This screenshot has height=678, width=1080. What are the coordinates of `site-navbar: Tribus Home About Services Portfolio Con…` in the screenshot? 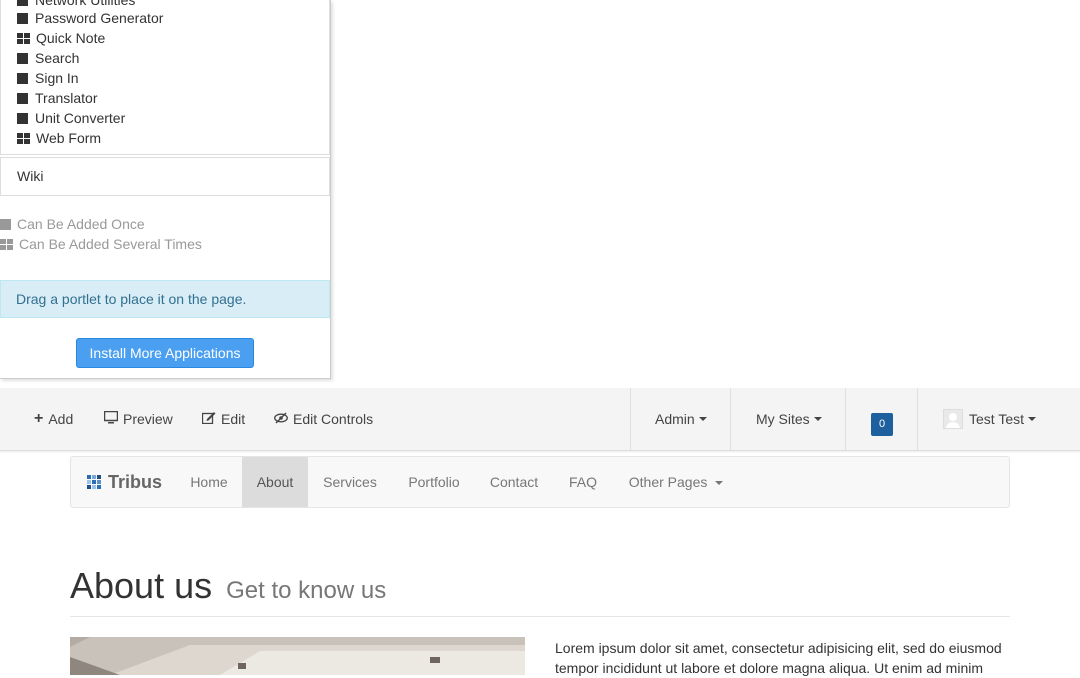 It's located at (540, 482).